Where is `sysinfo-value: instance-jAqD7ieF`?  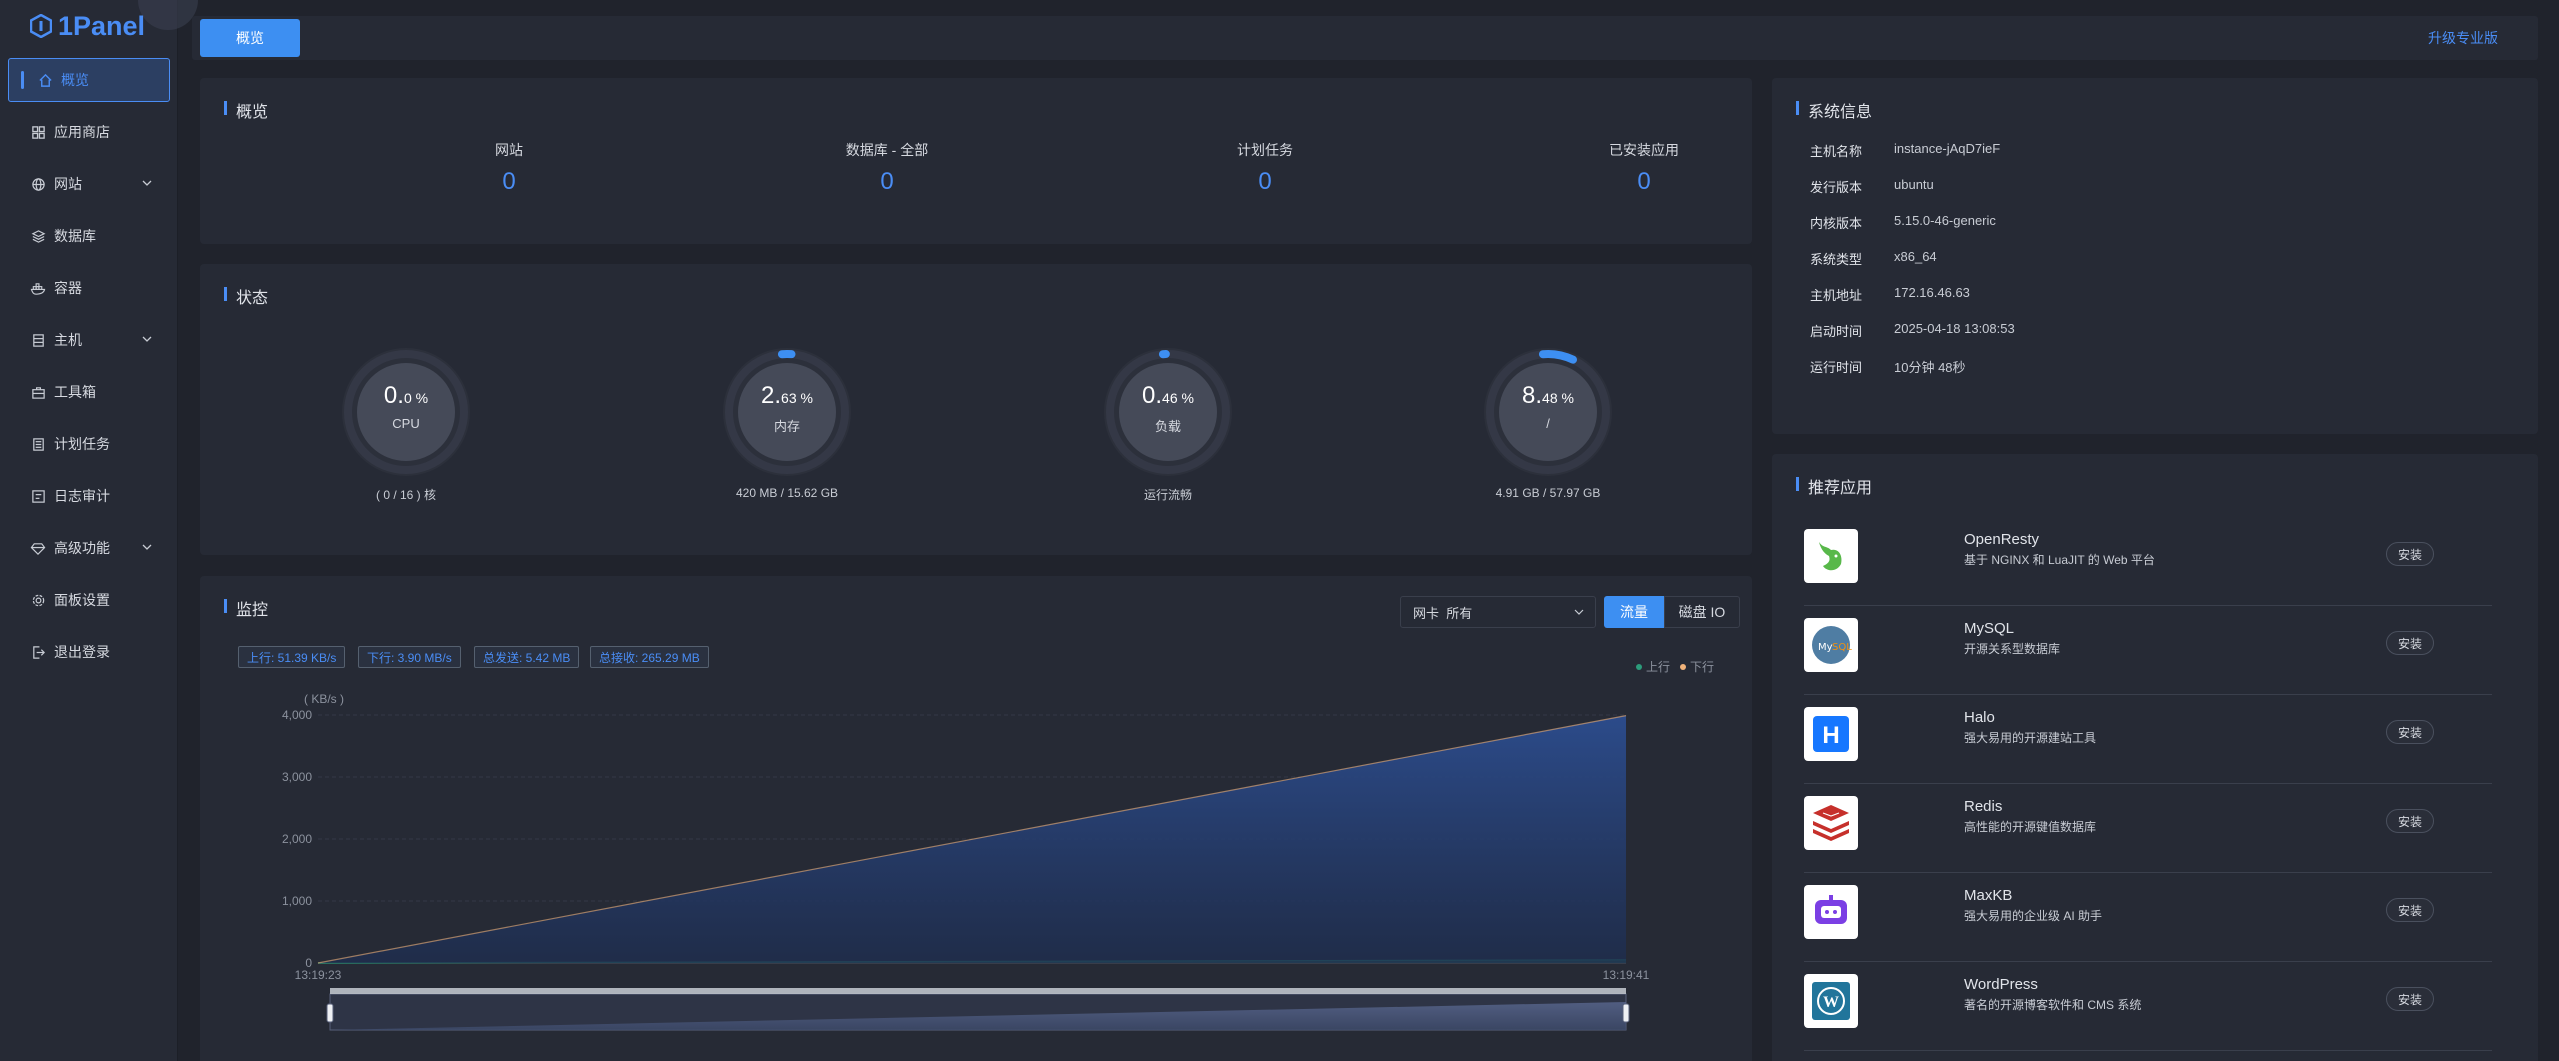
sysinfo-value: instance-jAqD7ieF is located at coordinates (1947, 148).